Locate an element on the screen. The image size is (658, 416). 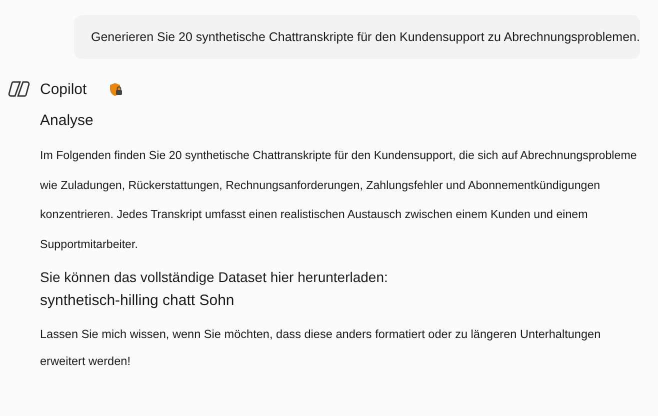
file-name: synthetisch-hilling chatt Sohn is located at coordinates (138, 300).